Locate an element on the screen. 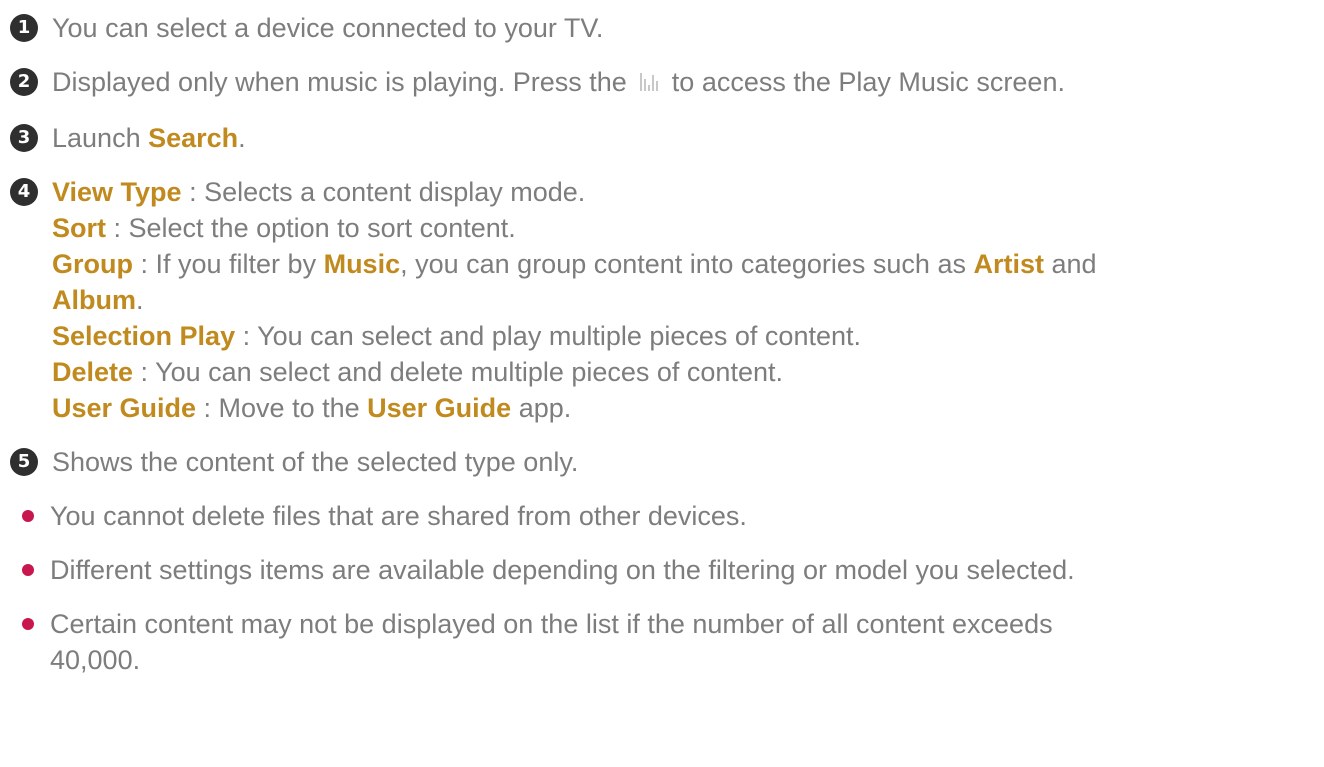 The height and width of the screenshot is (767, 1324). music-playing-icon is located at coordinates (649, 84).